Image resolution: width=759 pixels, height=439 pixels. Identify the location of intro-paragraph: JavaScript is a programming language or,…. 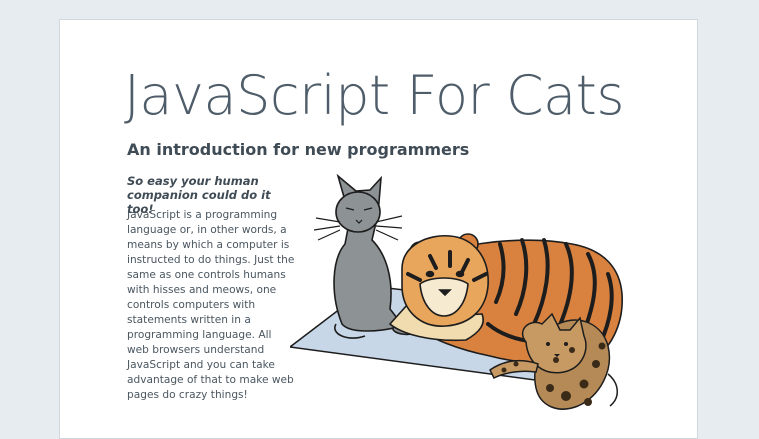
(211, 305).